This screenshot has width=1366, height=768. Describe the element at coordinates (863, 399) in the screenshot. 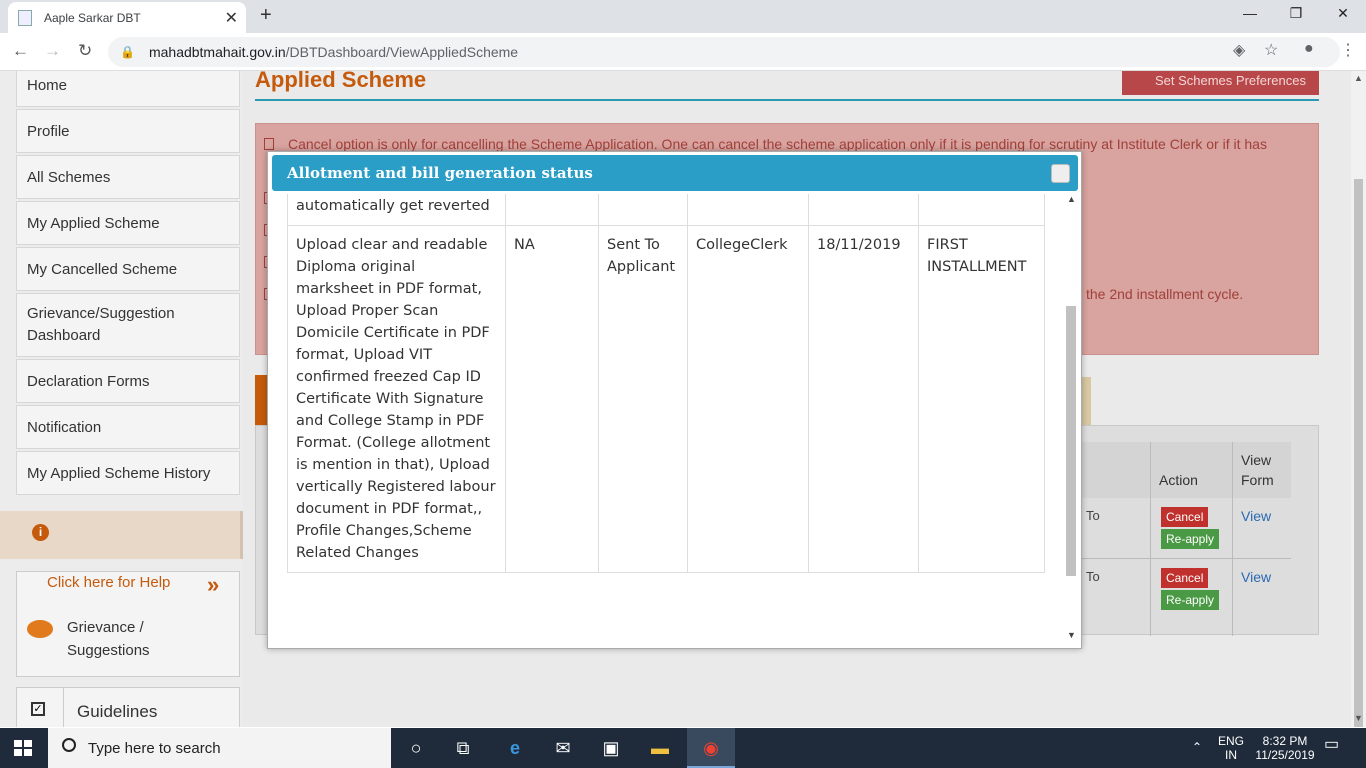

I see `date-cell: 18/11/2019` at that location.